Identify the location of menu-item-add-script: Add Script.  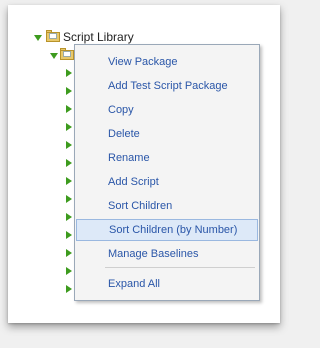
(167, 182).